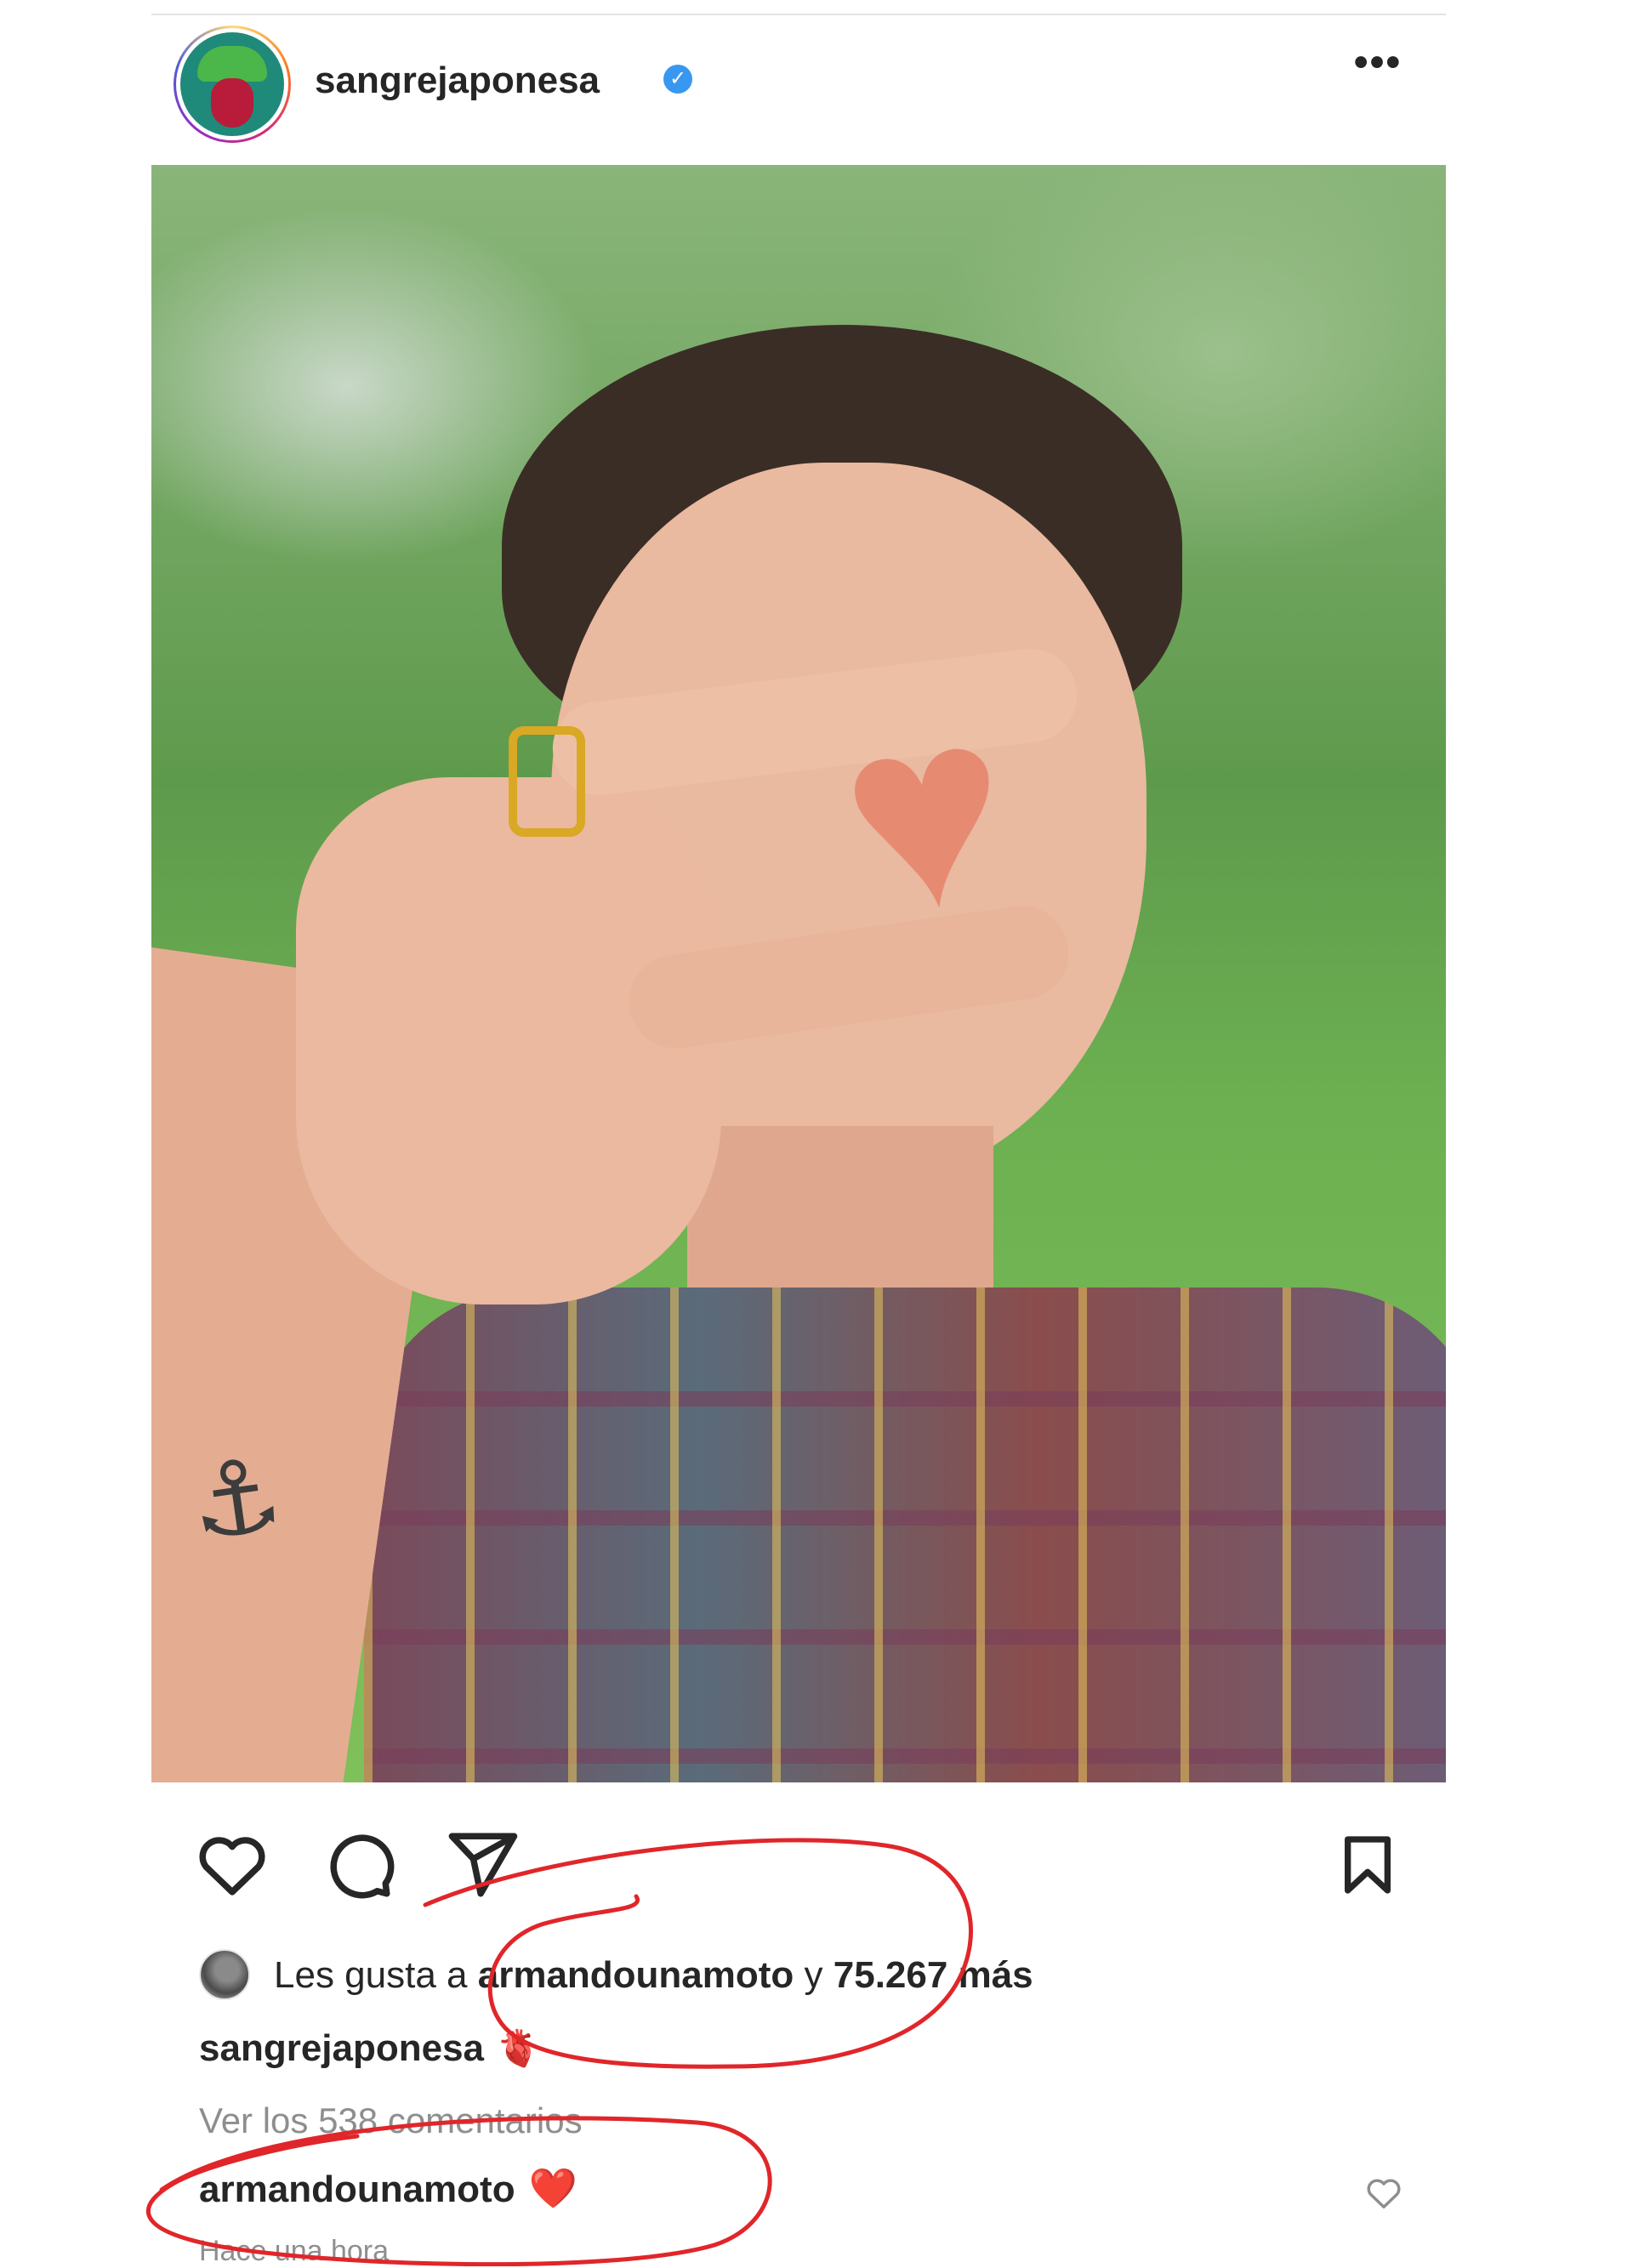 This screenshot has height=2268, width=1633. What do you see at coordinates (905, 1534) in the screenshot?
I see `photo-plaid-shirt` at bounding box center [905, 1534].